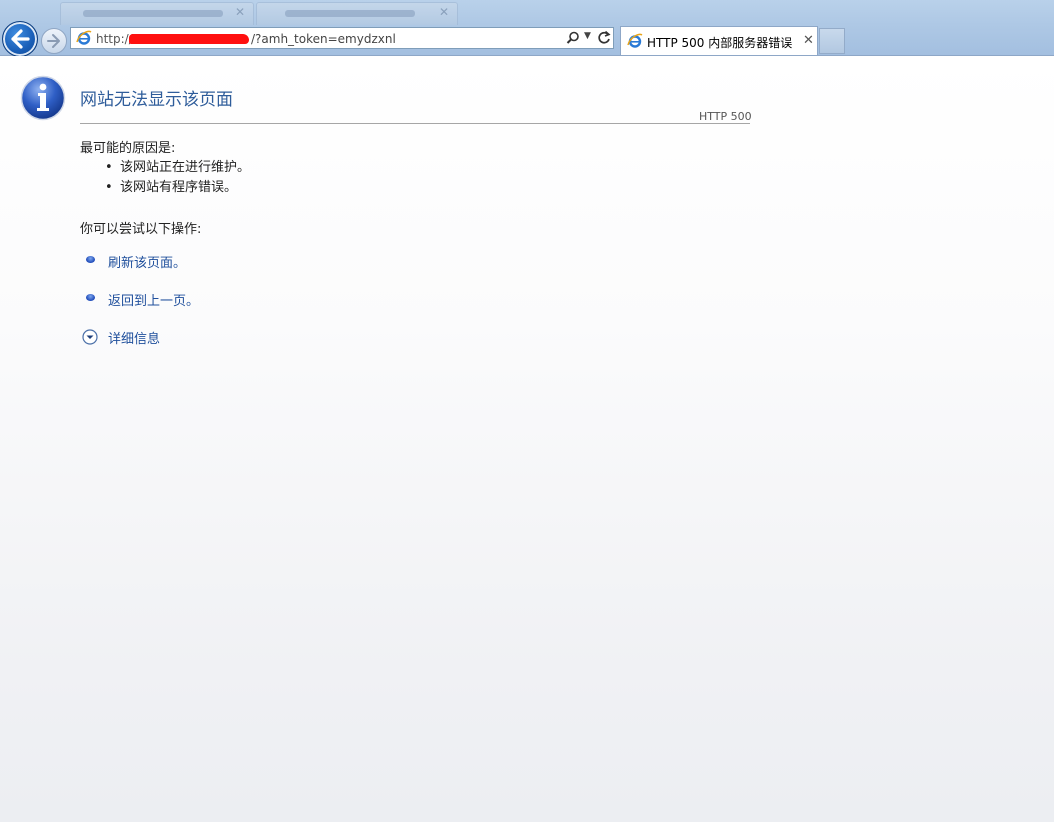 The height and width of the screenshot is (822, 1054). I want to click on url-prefix: http://, so click(114, 39).